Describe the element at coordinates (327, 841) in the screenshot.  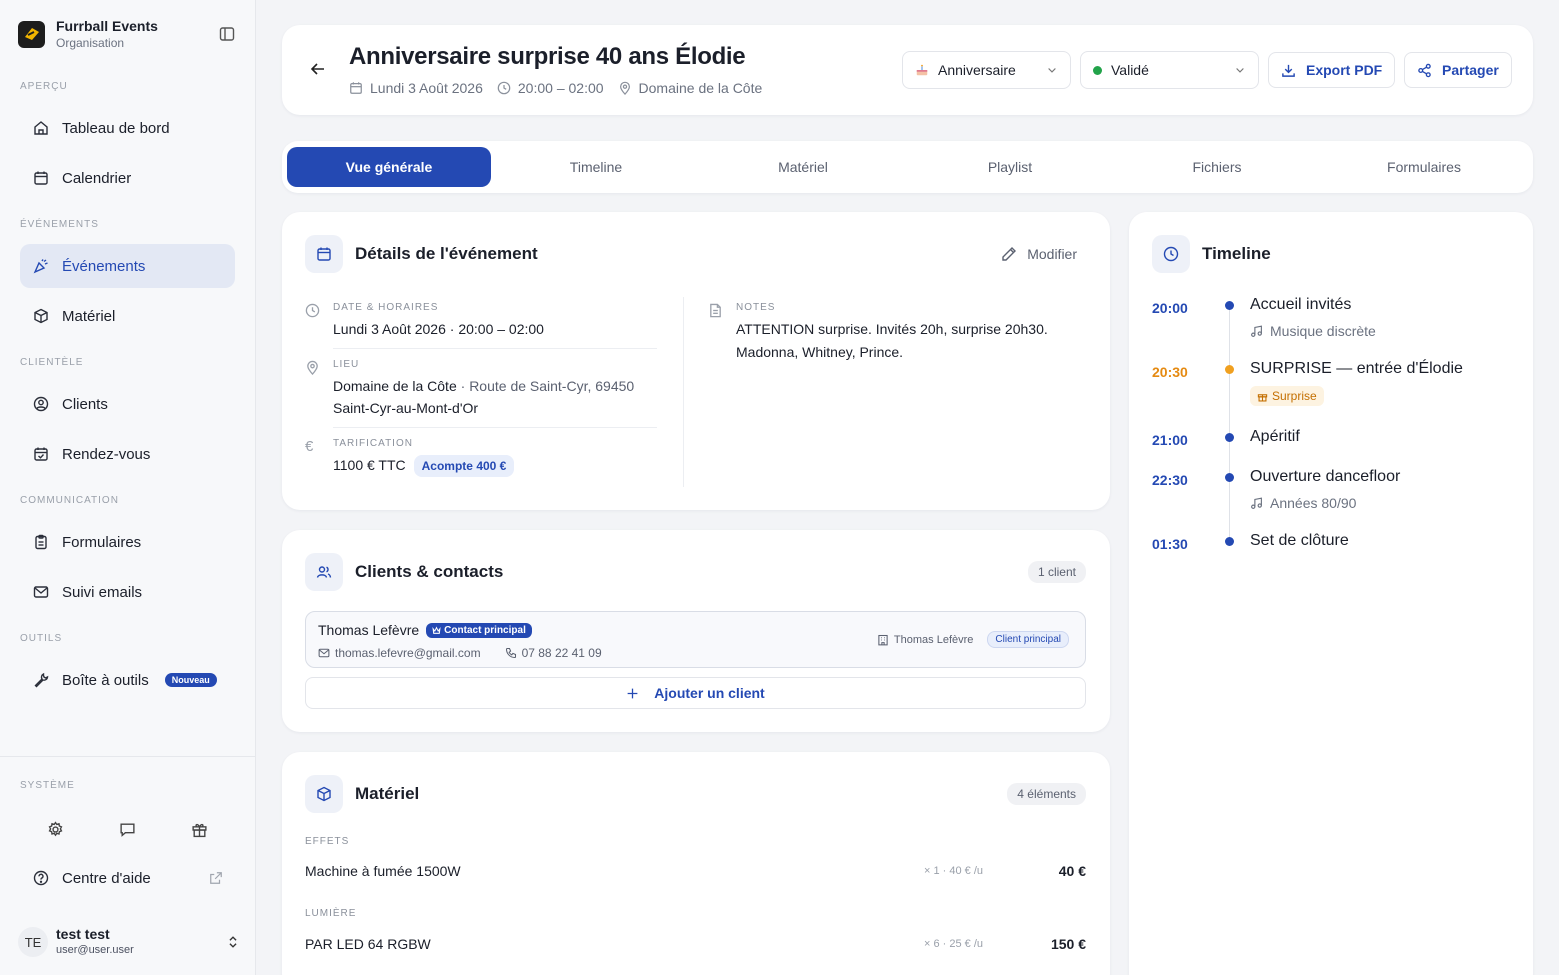
I see `materiel-category: EFFETS` at that location.